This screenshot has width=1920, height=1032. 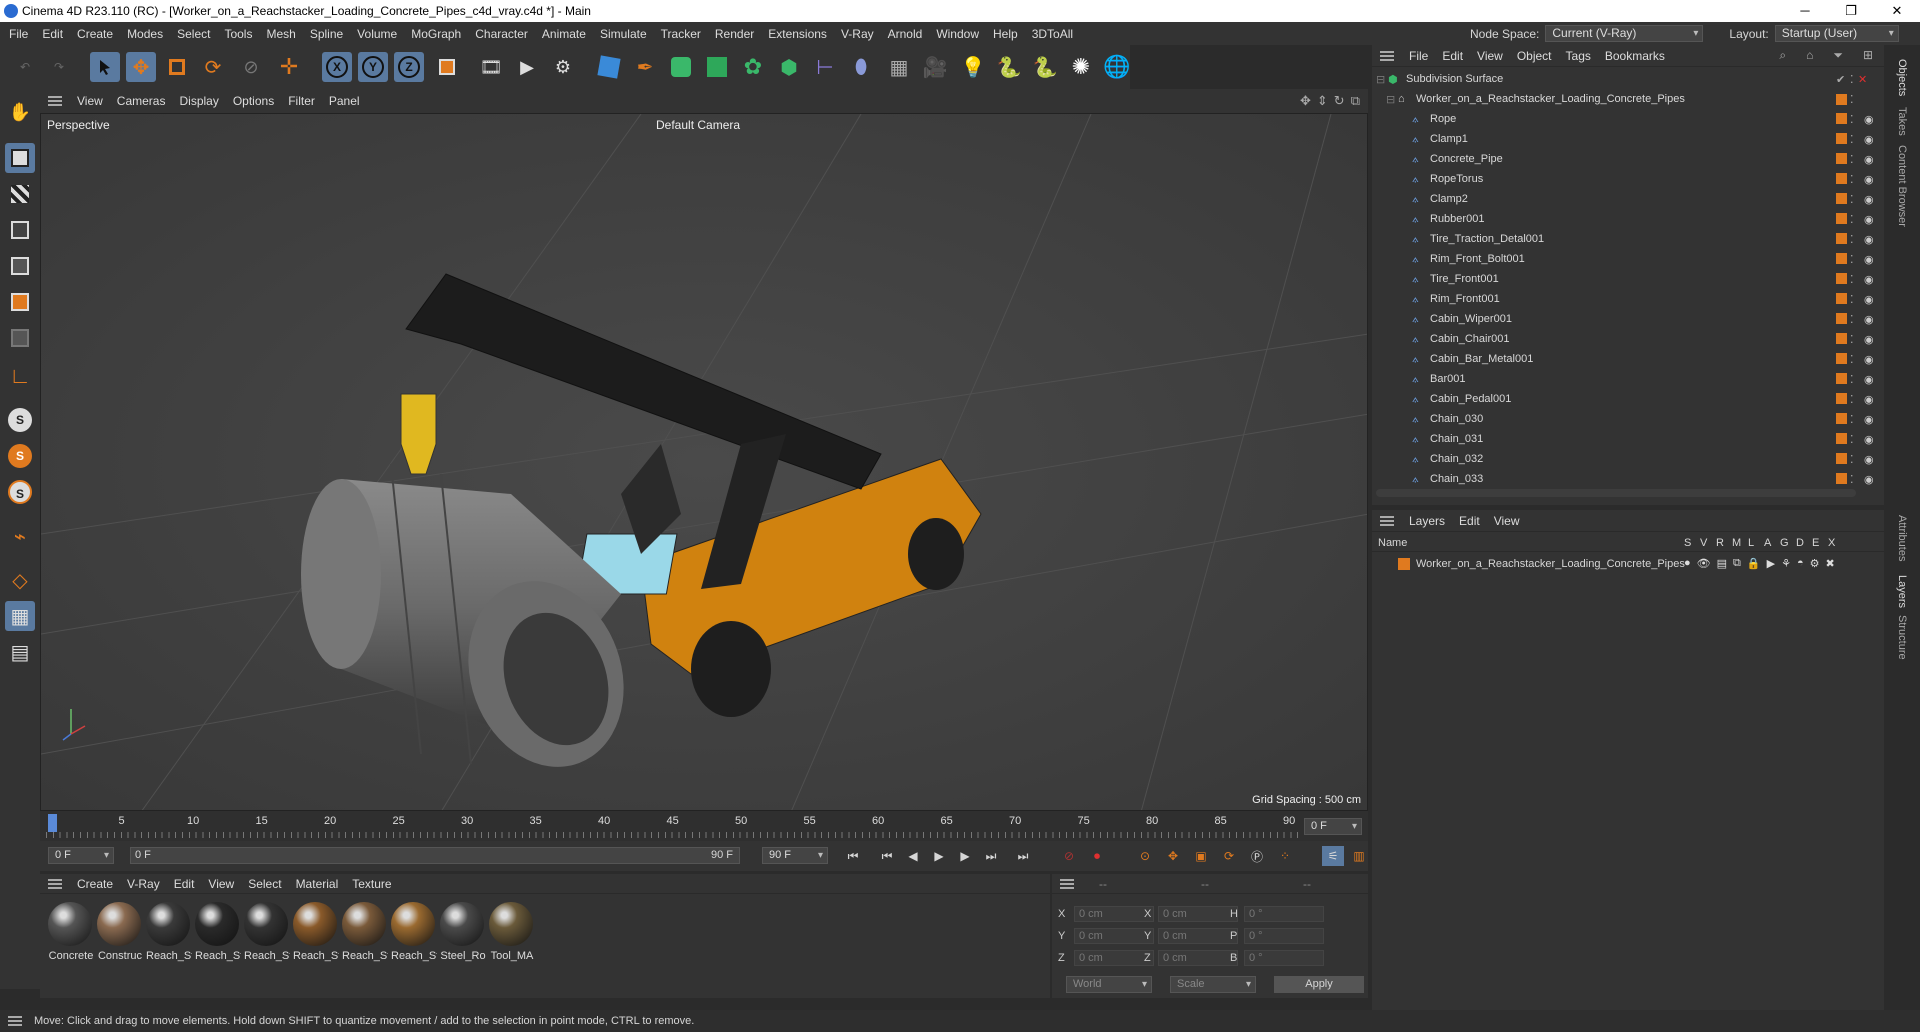 What do you see at coordinates (251, 67) in the screenshot?
I see `recent-tool-icon: ⊘` at bounding box center [251, 67].